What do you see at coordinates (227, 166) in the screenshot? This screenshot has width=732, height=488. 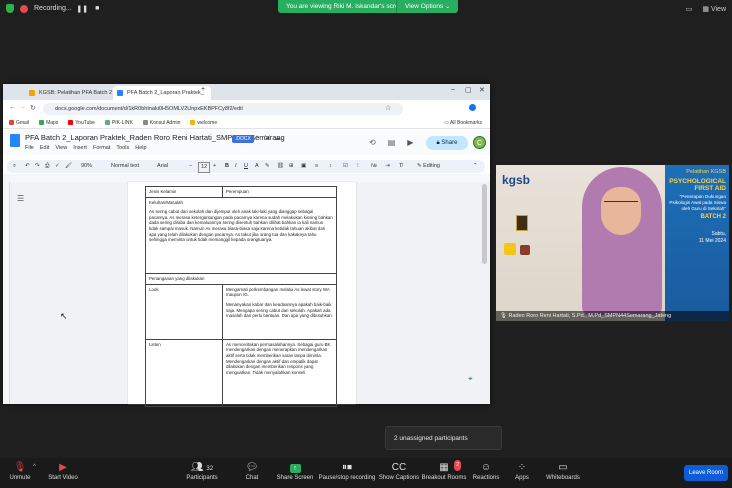 I see `bold-icon: B` at bounding box center [227, 166].